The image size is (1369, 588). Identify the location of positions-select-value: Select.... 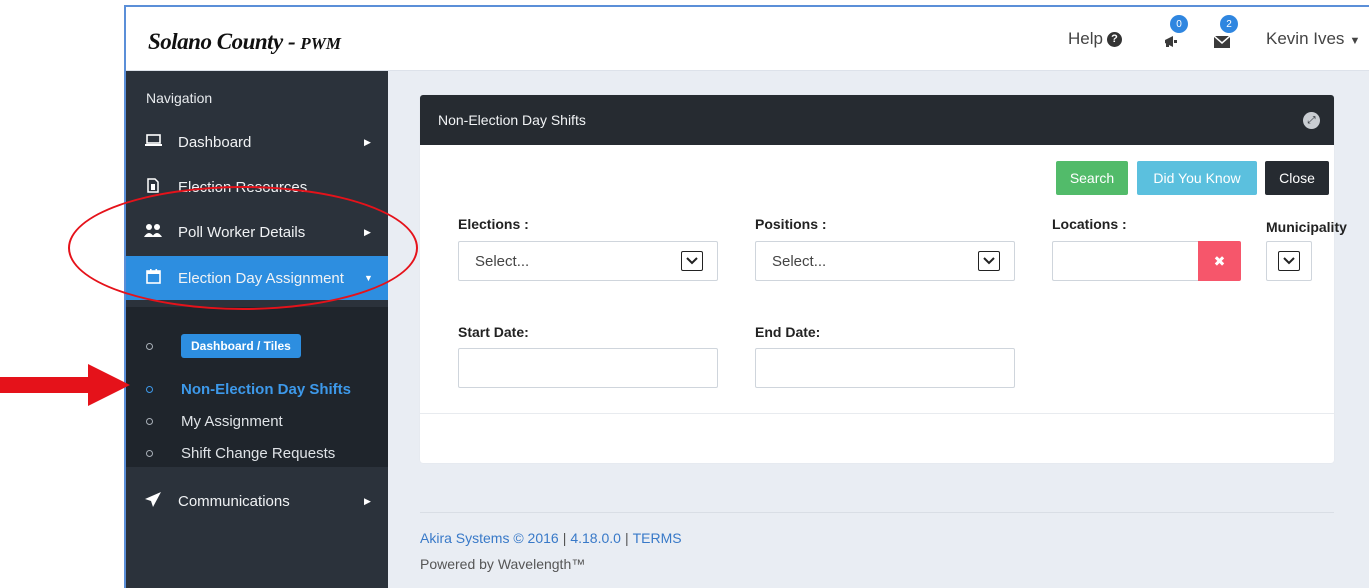
(799, 261).